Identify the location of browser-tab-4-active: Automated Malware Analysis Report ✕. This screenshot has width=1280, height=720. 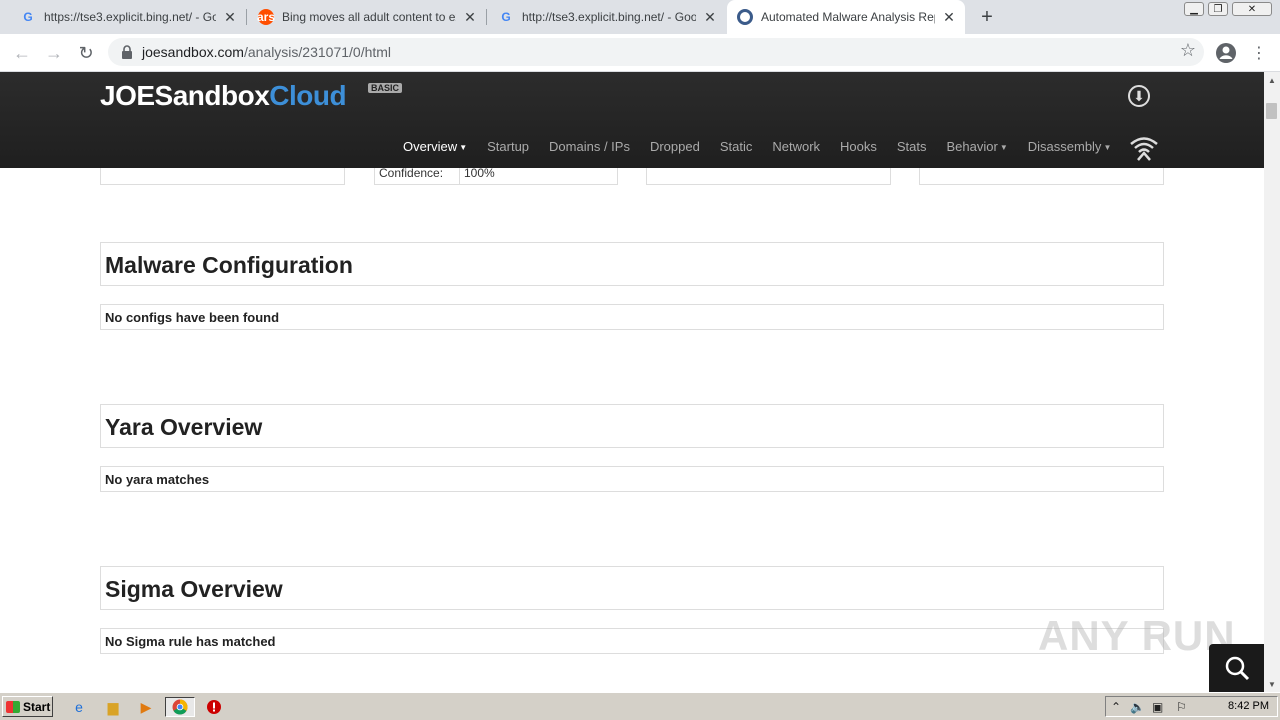
(846, 17).